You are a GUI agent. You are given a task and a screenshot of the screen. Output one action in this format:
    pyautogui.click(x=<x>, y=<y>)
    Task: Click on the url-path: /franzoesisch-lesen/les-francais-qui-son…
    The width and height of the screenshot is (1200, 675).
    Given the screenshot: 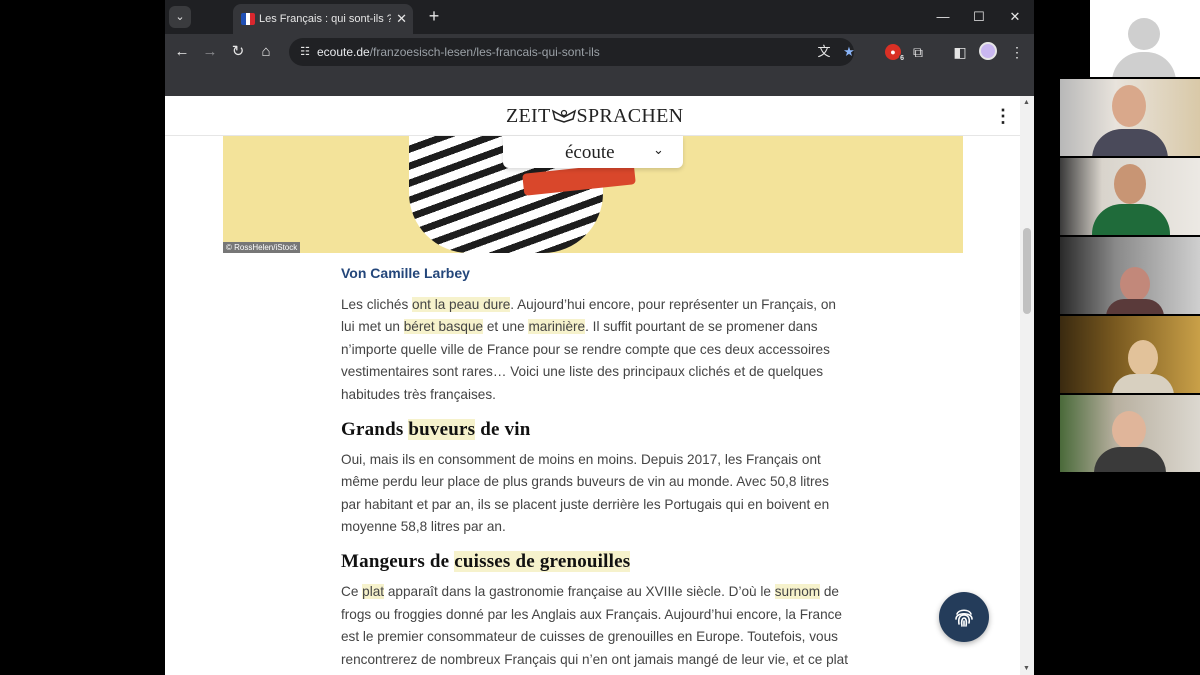 What is the action you would take?
    pyautogui.click(x=484, y=52)
    